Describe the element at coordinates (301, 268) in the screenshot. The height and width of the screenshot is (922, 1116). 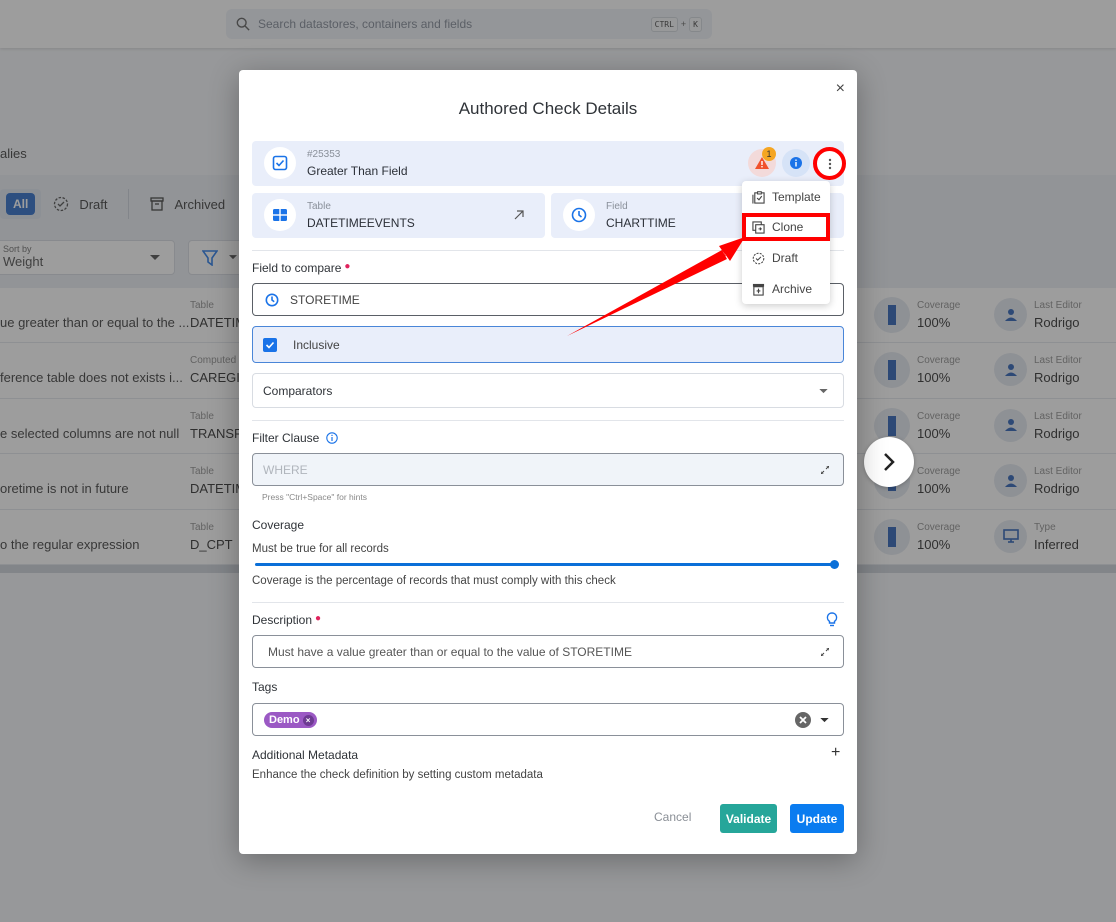
I see `field-to-compare-label: Field to compare ●` at that location.